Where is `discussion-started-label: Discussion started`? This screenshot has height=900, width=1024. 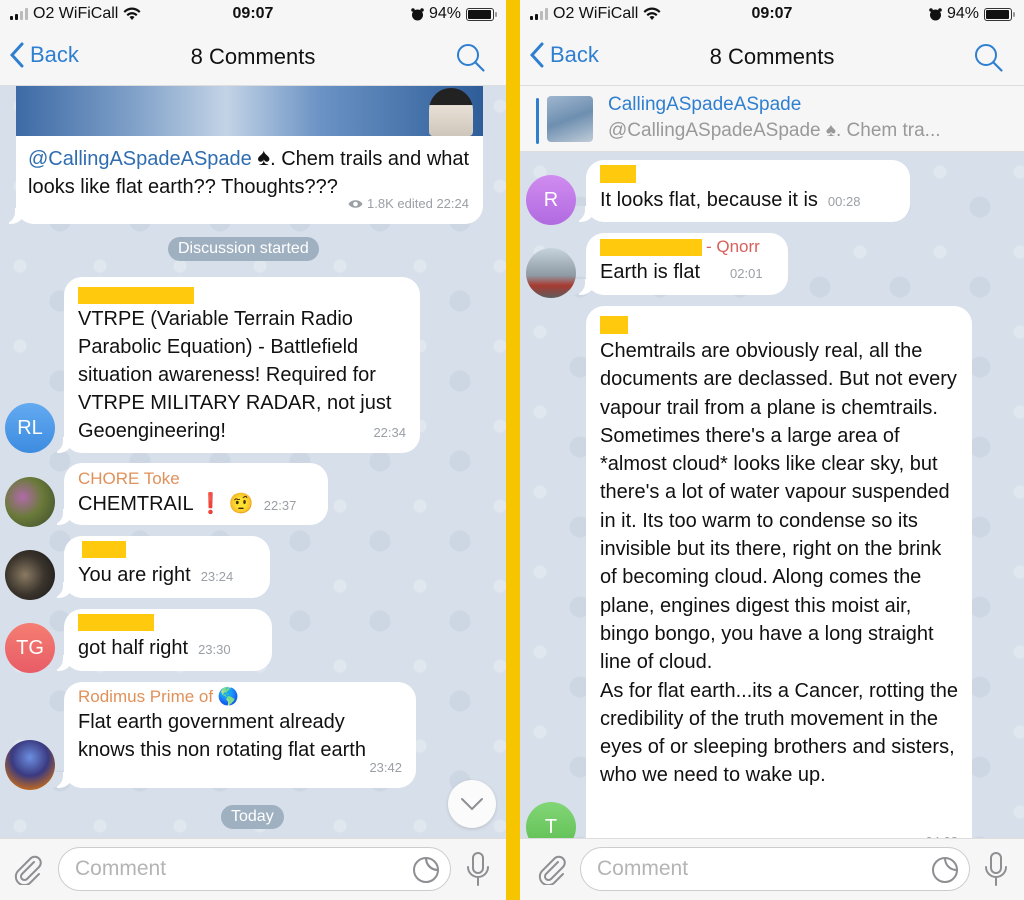
discussion-started-label: Discussion started is located at coordinates (243, 249).